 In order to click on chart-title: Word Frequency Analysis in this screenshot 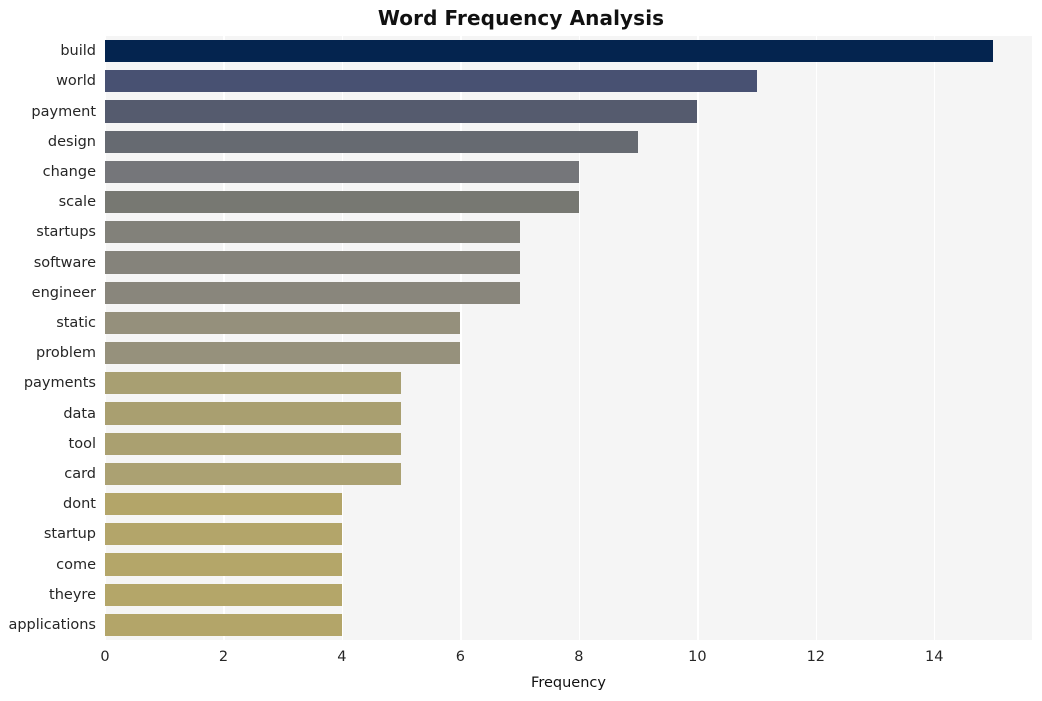, I will do `click(521, 18)`.